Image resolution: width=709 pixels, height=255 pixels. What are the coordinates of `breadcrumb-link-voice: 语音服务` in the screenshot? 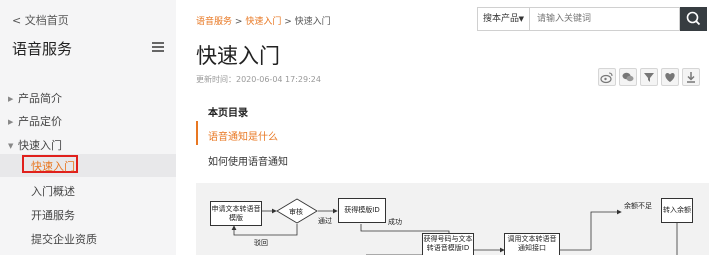 It's located at (214, 22).